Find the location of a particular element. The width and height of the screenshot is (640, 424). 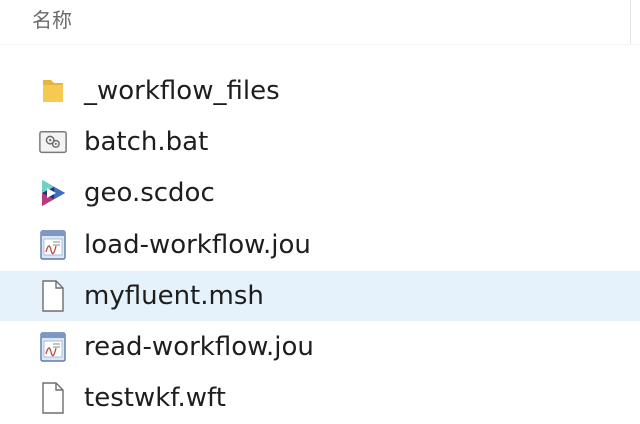

file-name: myfluent.msh is located at coordinates (174, 295).